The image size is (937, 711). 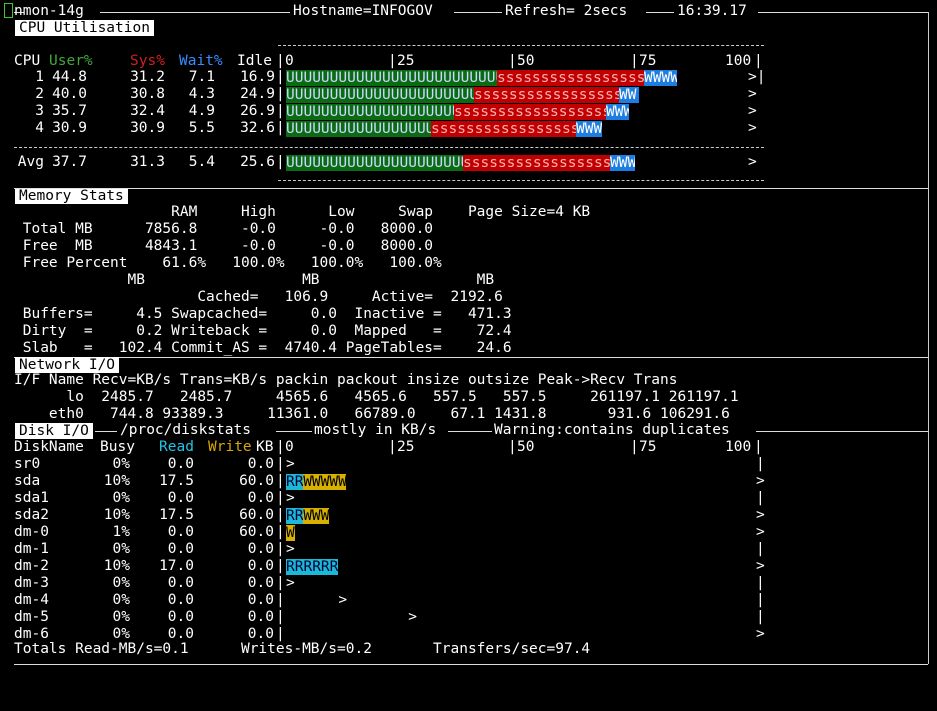 I want to click on col-cpu: CPU, so click(x=27, y=61).